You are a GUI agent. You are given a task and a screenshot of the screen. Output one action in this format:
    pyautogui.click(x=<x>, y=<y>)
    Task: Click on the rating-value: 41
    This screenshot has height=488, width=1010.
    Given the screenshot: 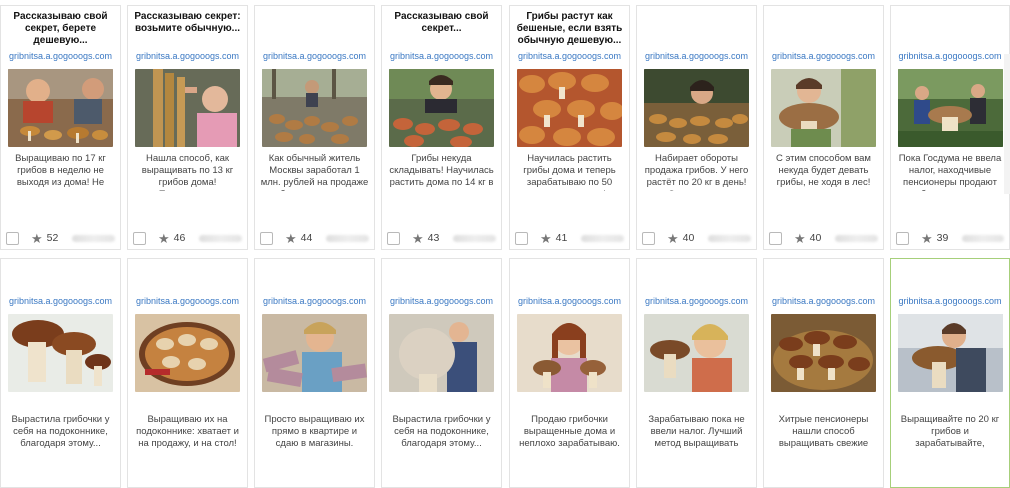 What is the action you would take?
    pyautogui.click(x=561, y=238)
    